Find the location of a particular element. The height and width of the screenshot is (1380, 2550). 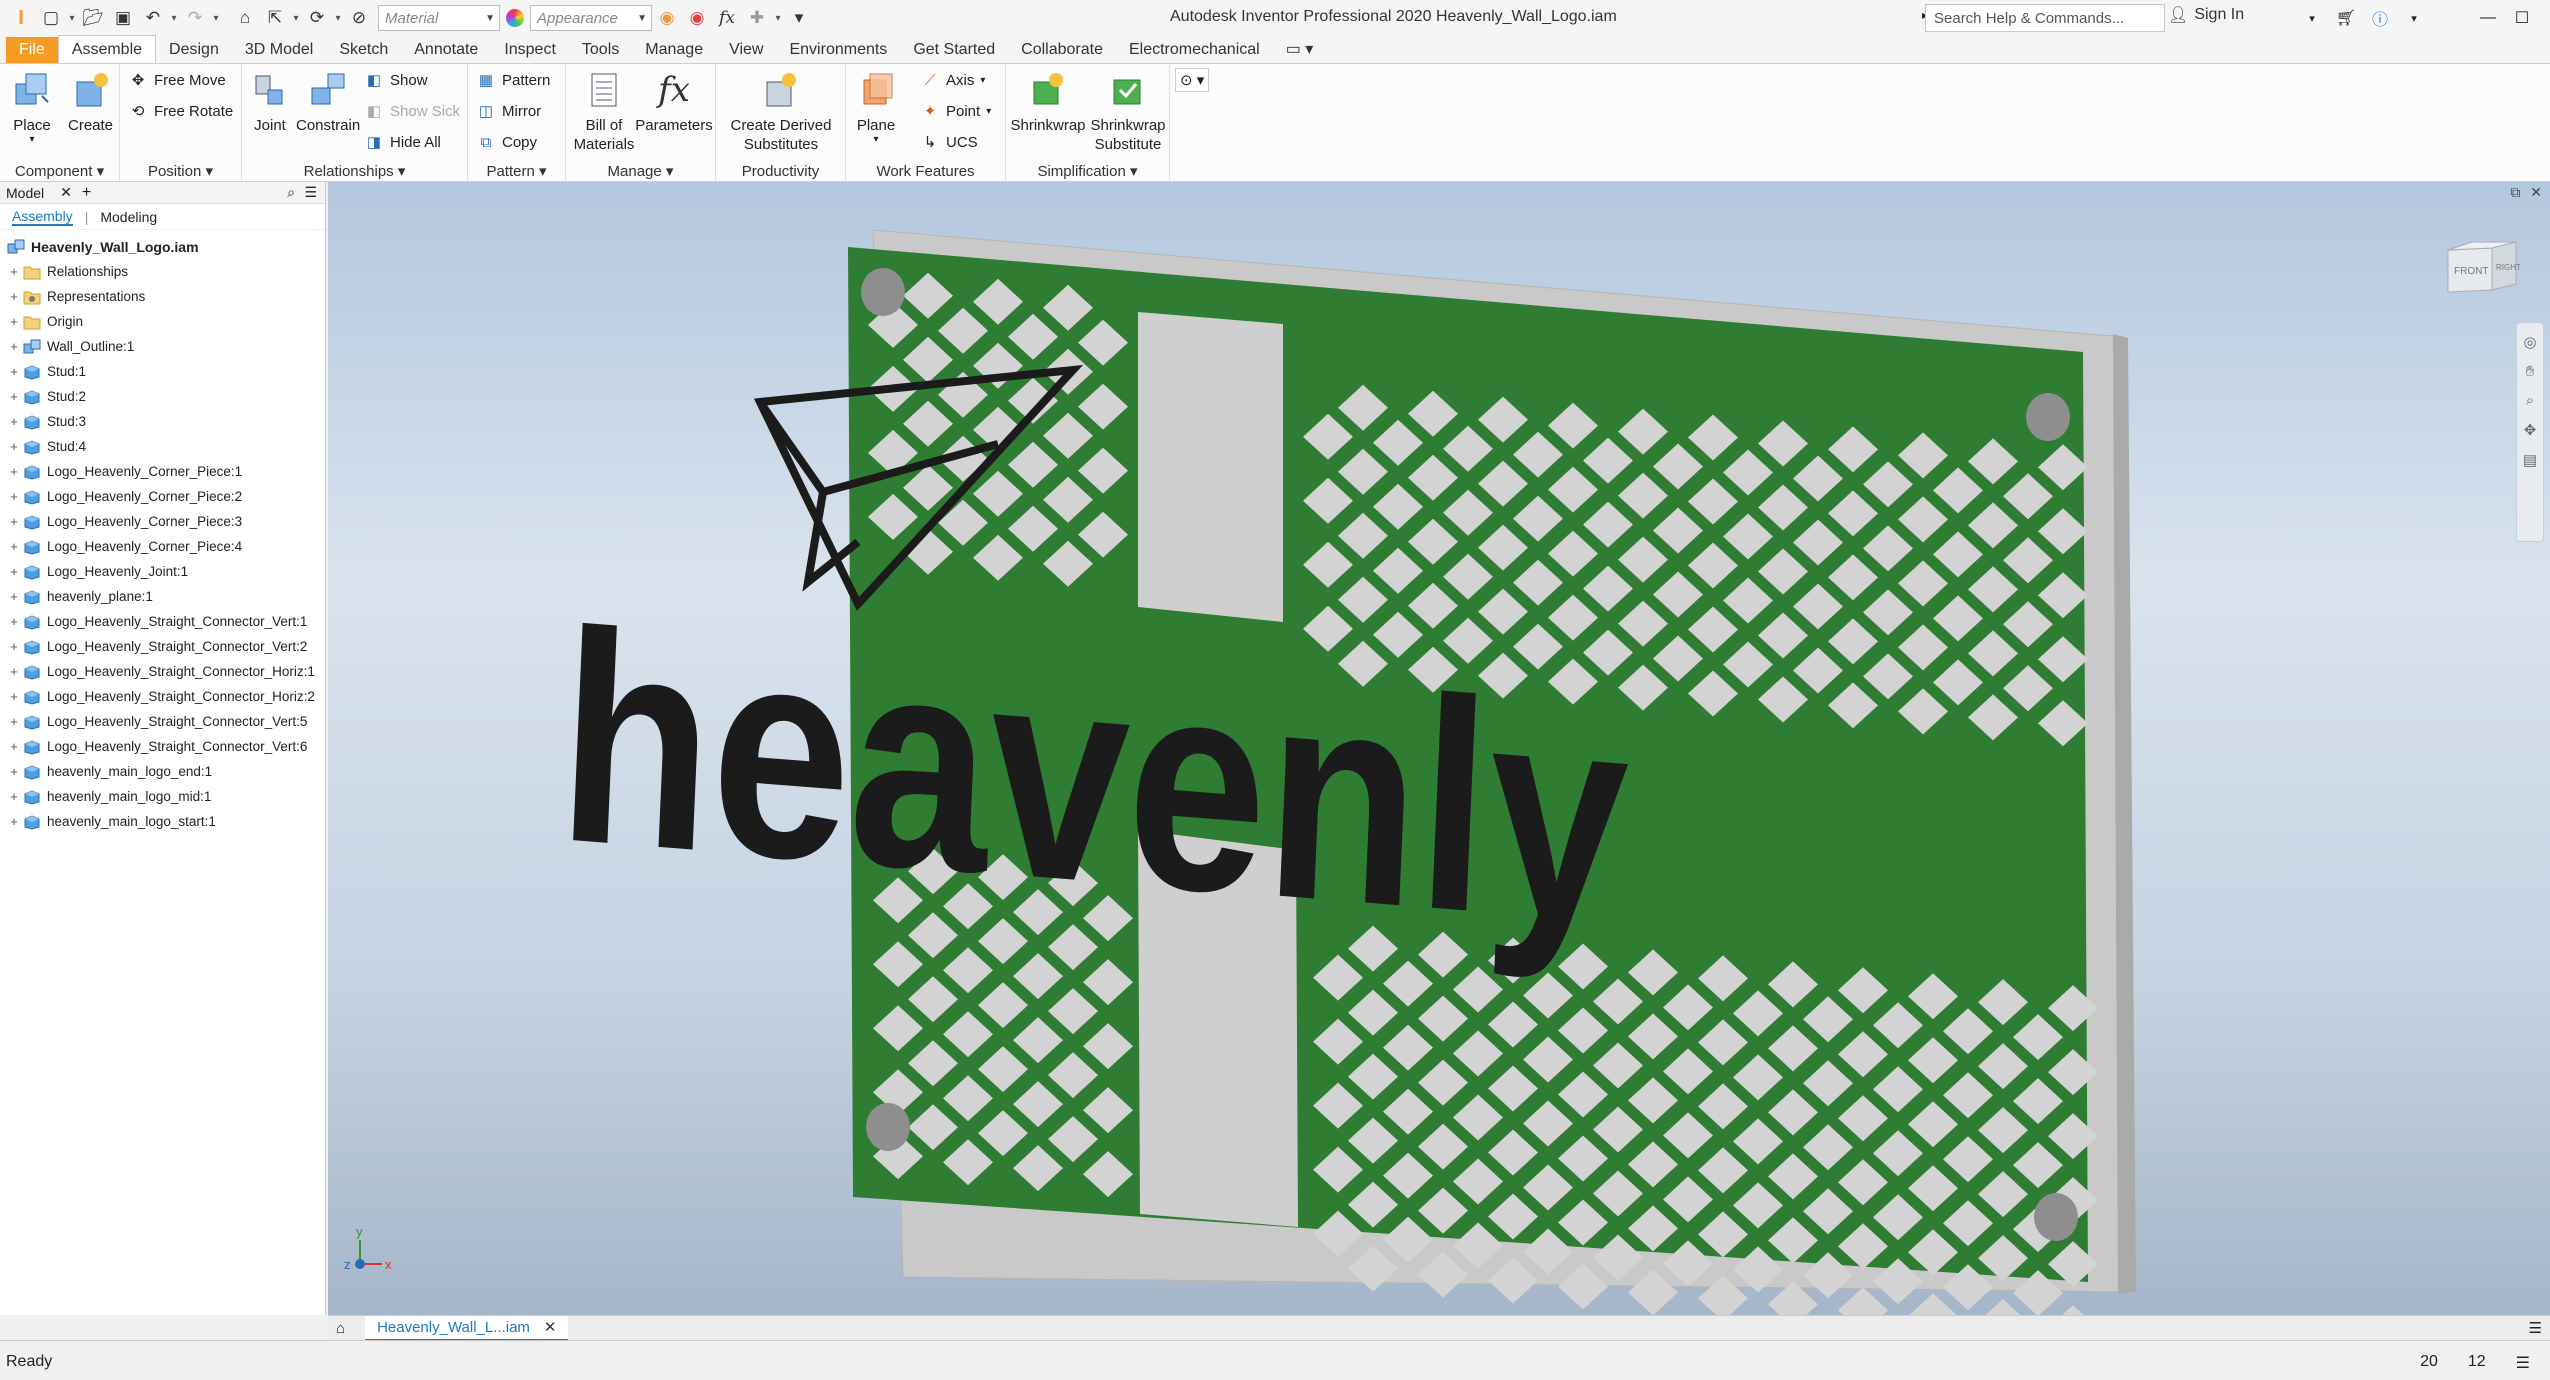

tab-sketch: Sketch is located at coordinates (363, 50).